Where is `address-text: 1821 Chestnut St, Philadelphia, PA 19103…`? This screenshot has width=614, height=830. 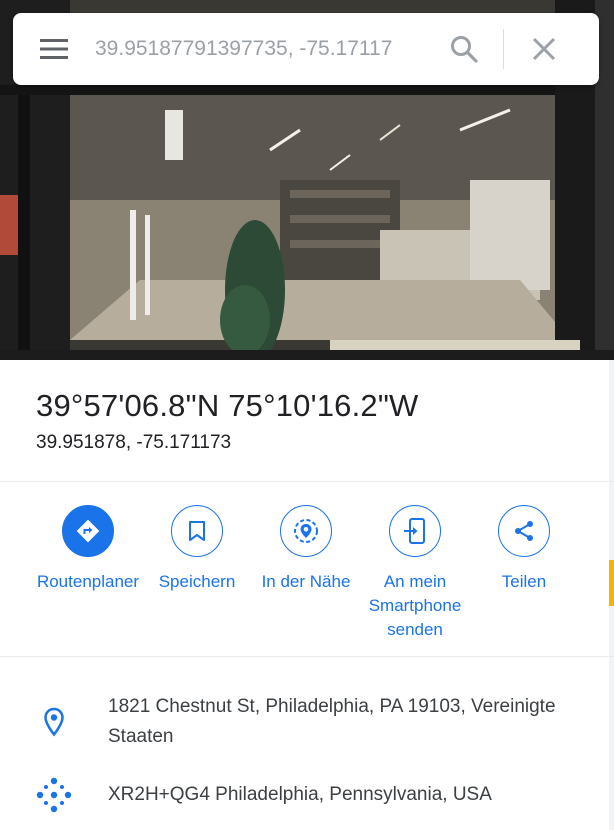 address-text: 1821 Chestnut St, Philadelphia, PA 19103… is located at coordinates (332, 721).